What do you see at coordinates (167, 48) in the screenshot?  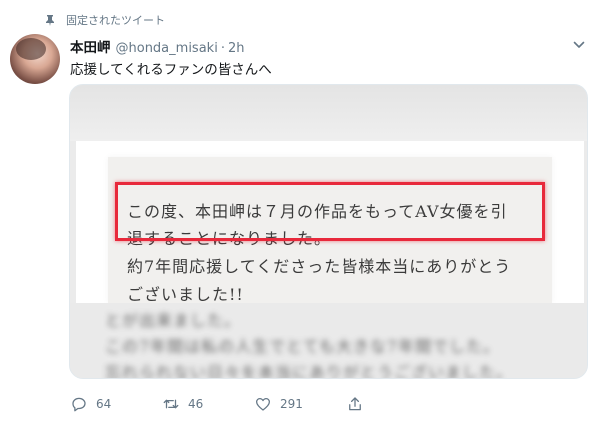 I see `author-handle: @honda_misaki` at bounding box center [167, 48].